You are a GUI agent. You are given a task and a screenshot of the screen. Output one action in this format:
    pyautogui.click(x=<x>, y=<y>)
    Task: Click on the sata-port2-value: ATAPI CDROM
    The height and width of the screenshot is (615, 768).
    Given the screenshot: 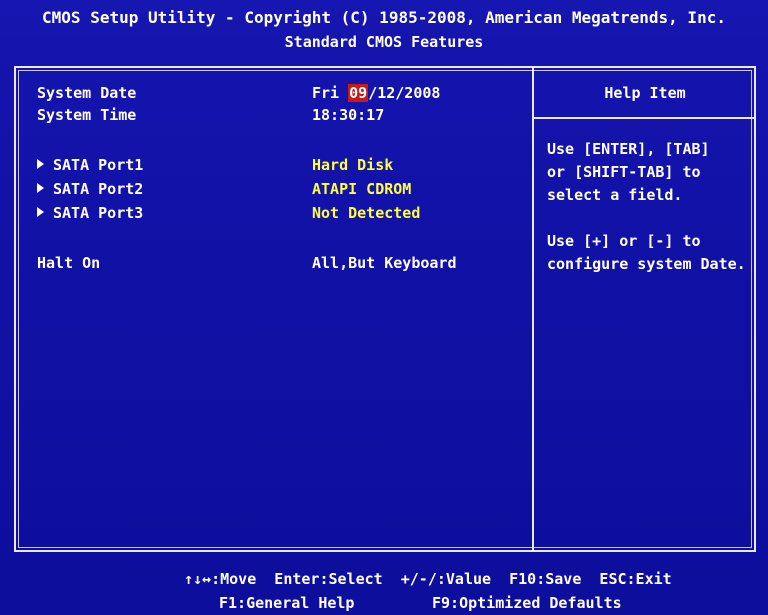 What is the action you would take?
    pyautogui.click(x=361, y=189)
    